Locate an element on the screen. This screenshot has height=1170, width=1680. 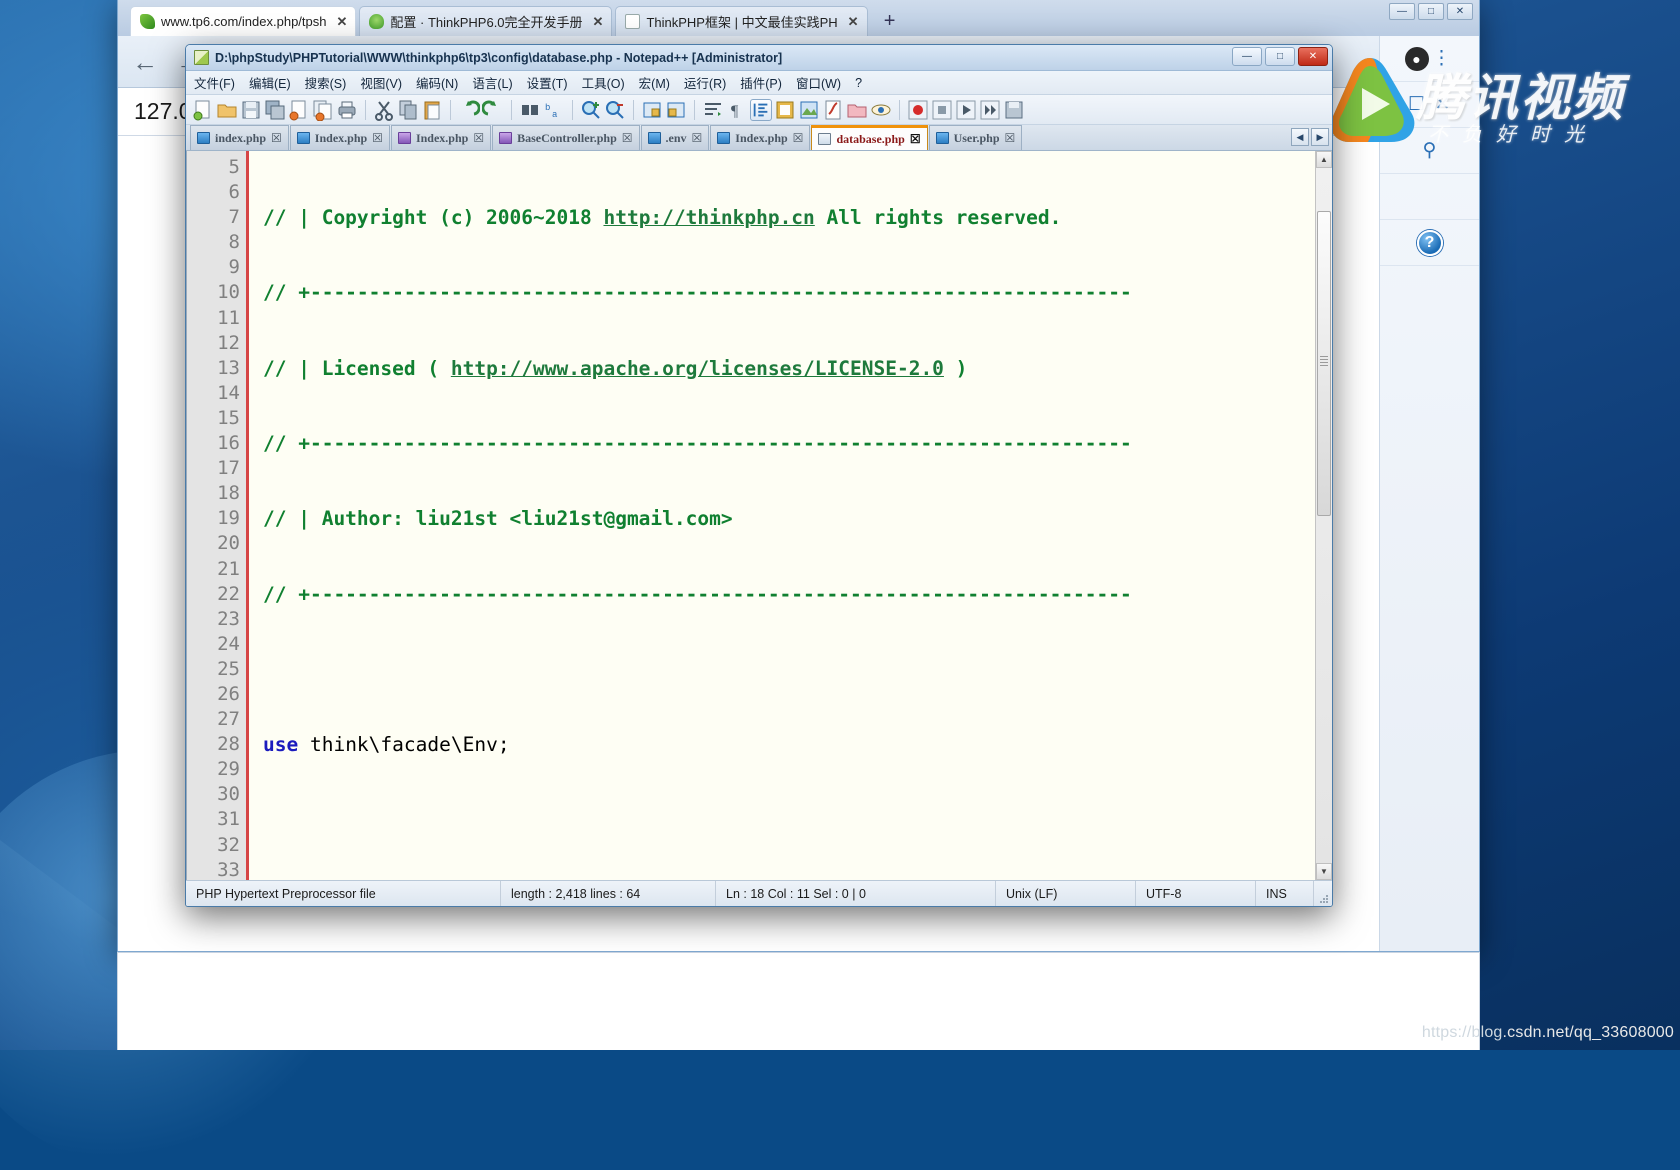
close-icon: ✕ is located at coordinates (1443, 105).